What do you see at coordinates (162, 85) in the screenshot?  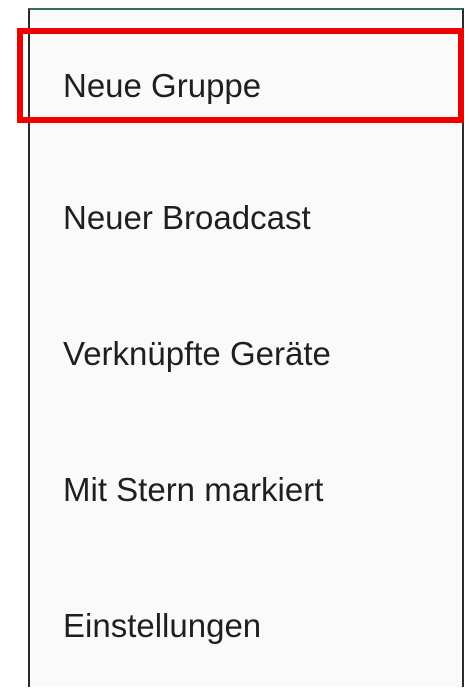 I see `menu-item-label: Neue Gruppe` at bounding box center [162, 85].